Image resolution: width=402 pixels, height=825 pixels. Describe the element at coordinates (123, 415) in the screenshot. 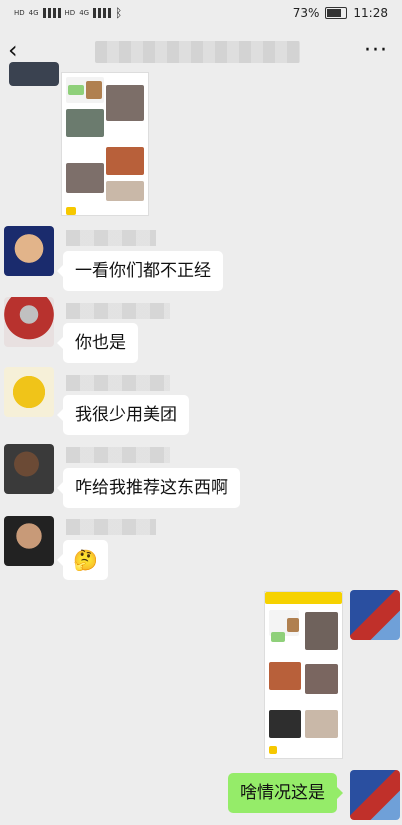

I see `message-bubble: 我很少用美团` at that location.